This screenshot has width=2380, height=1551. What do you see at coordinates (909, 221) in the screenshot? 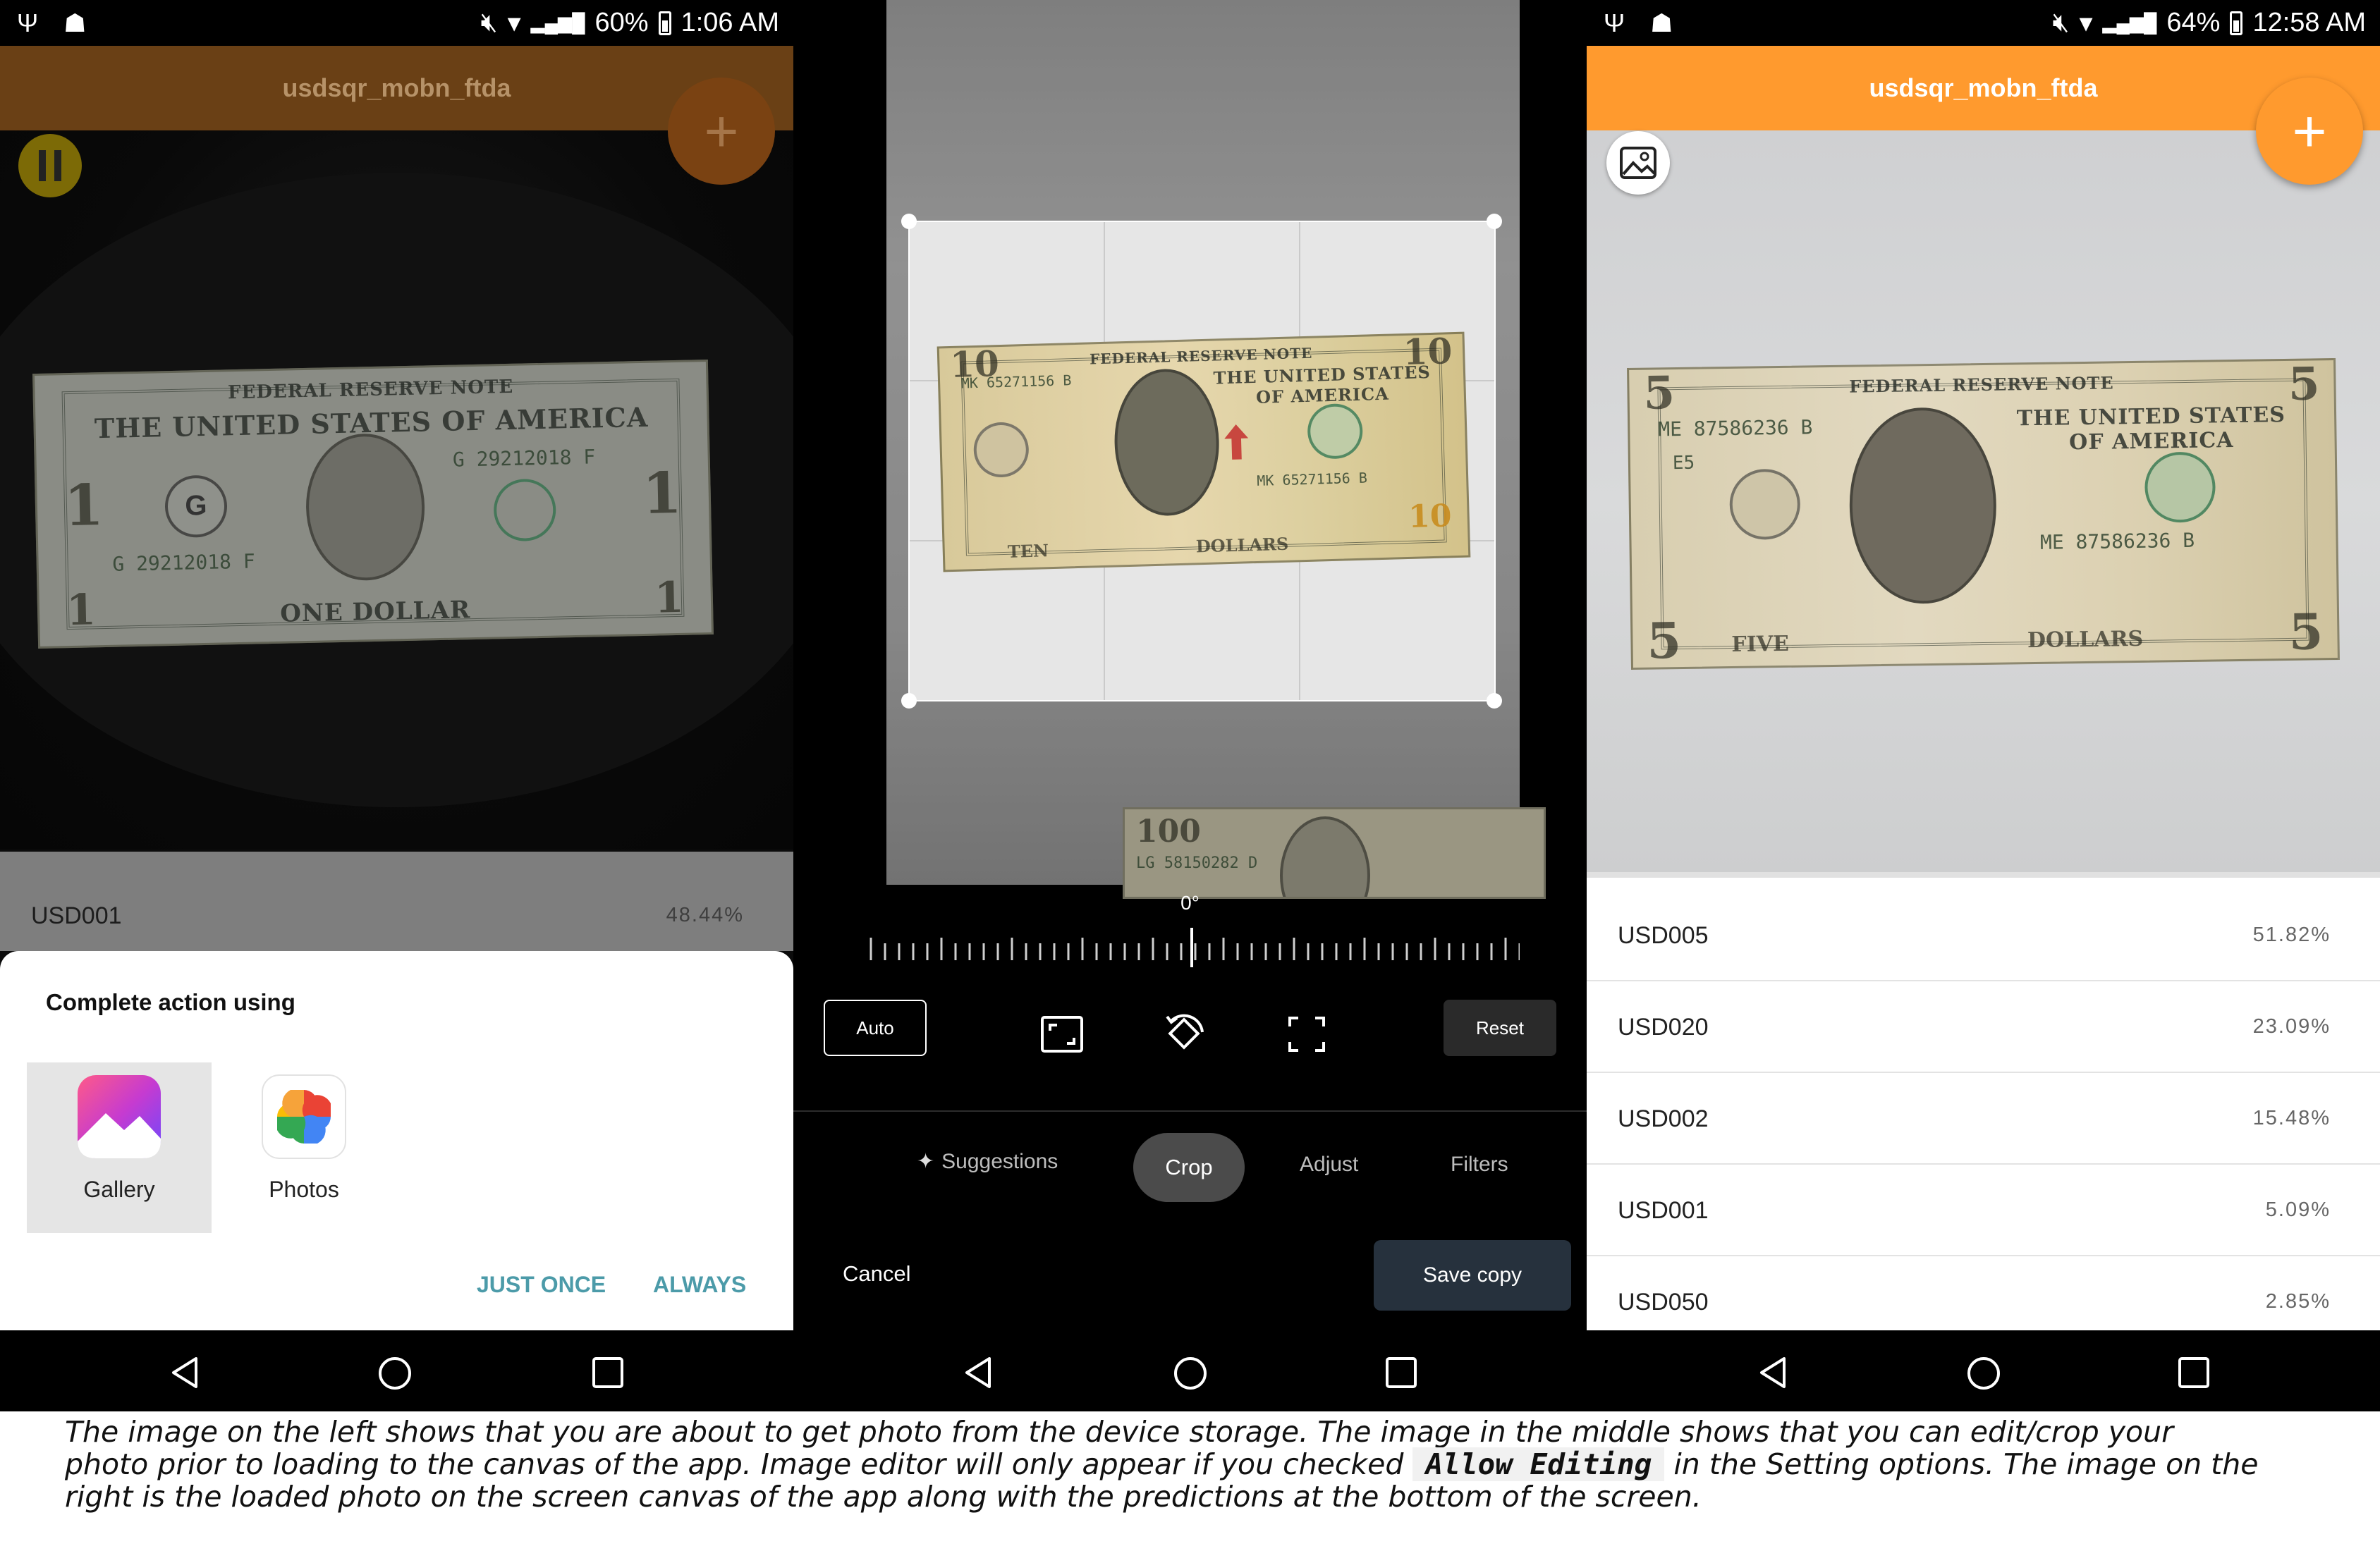
I see `crop-handle-top-left` at bounding box center [909, 221].